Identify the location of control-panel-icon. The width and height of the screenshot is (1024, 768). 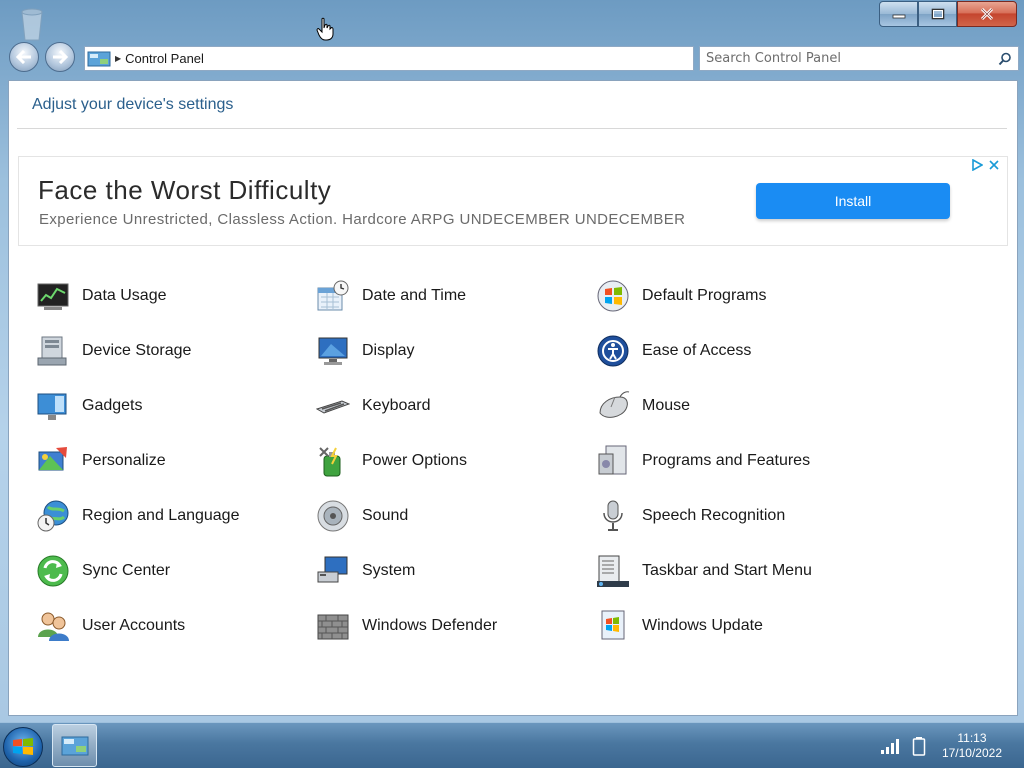
(99, 58).